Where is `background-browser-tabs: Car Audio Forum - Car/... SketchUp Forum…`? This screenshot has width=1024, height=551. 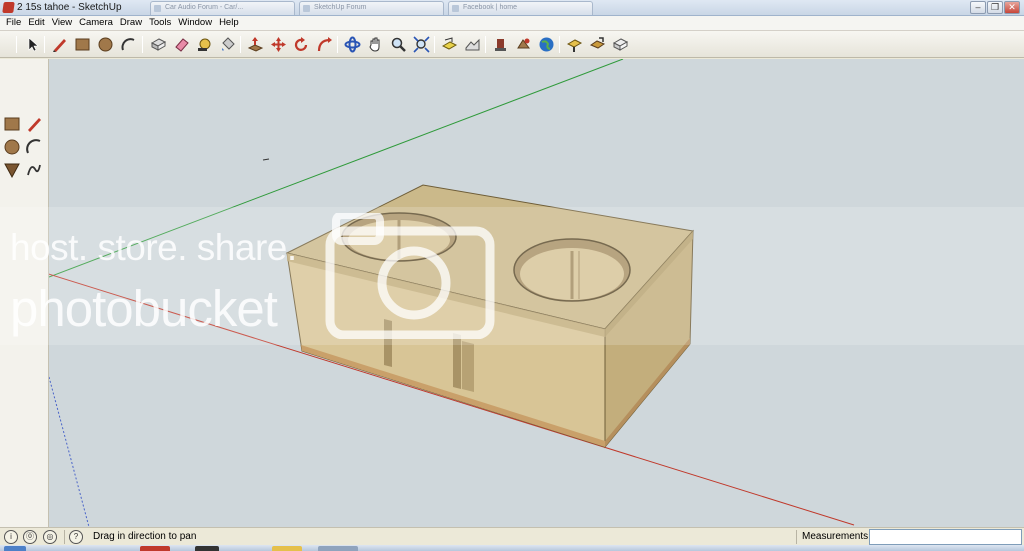 background-browser-tabs: Car Audio Forum - Car/... SketchUp Forum… is located at coordinates (371, 8).